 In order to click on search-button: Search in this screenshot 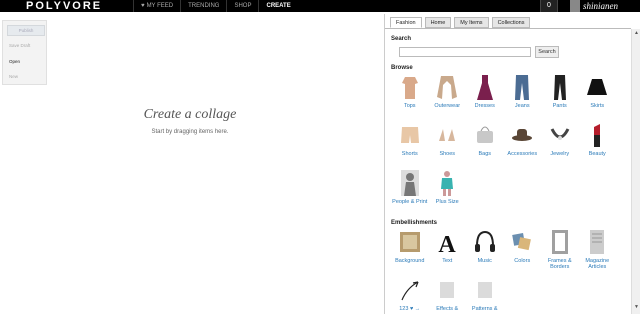, I will do `click(547, 52)`.